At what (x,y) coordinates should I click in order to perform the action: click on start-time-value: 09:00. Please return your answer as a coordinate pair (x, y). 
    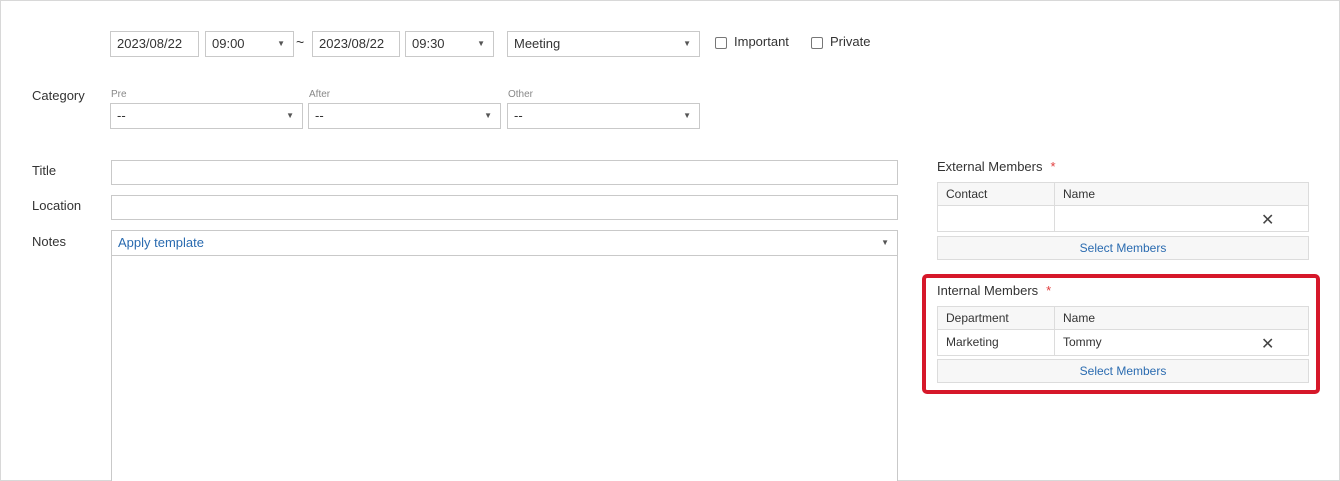
    Looking at the image, I should click on (228, 43).